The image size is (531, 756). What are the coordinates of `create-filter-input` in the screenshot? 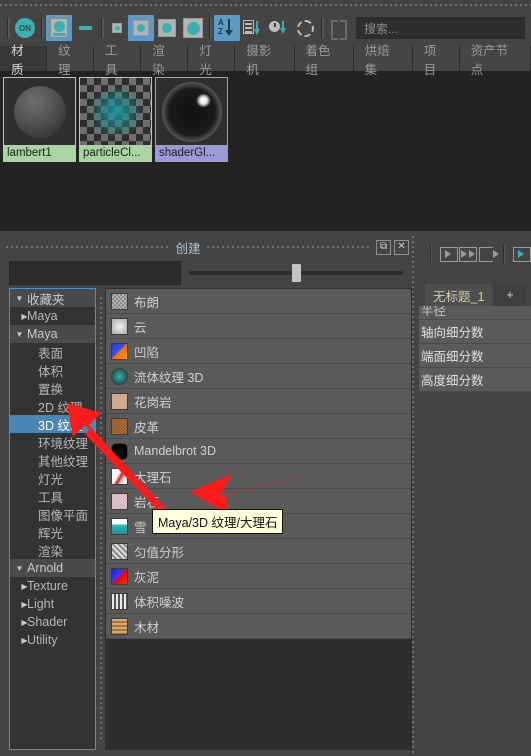 It's located at (95, 273).